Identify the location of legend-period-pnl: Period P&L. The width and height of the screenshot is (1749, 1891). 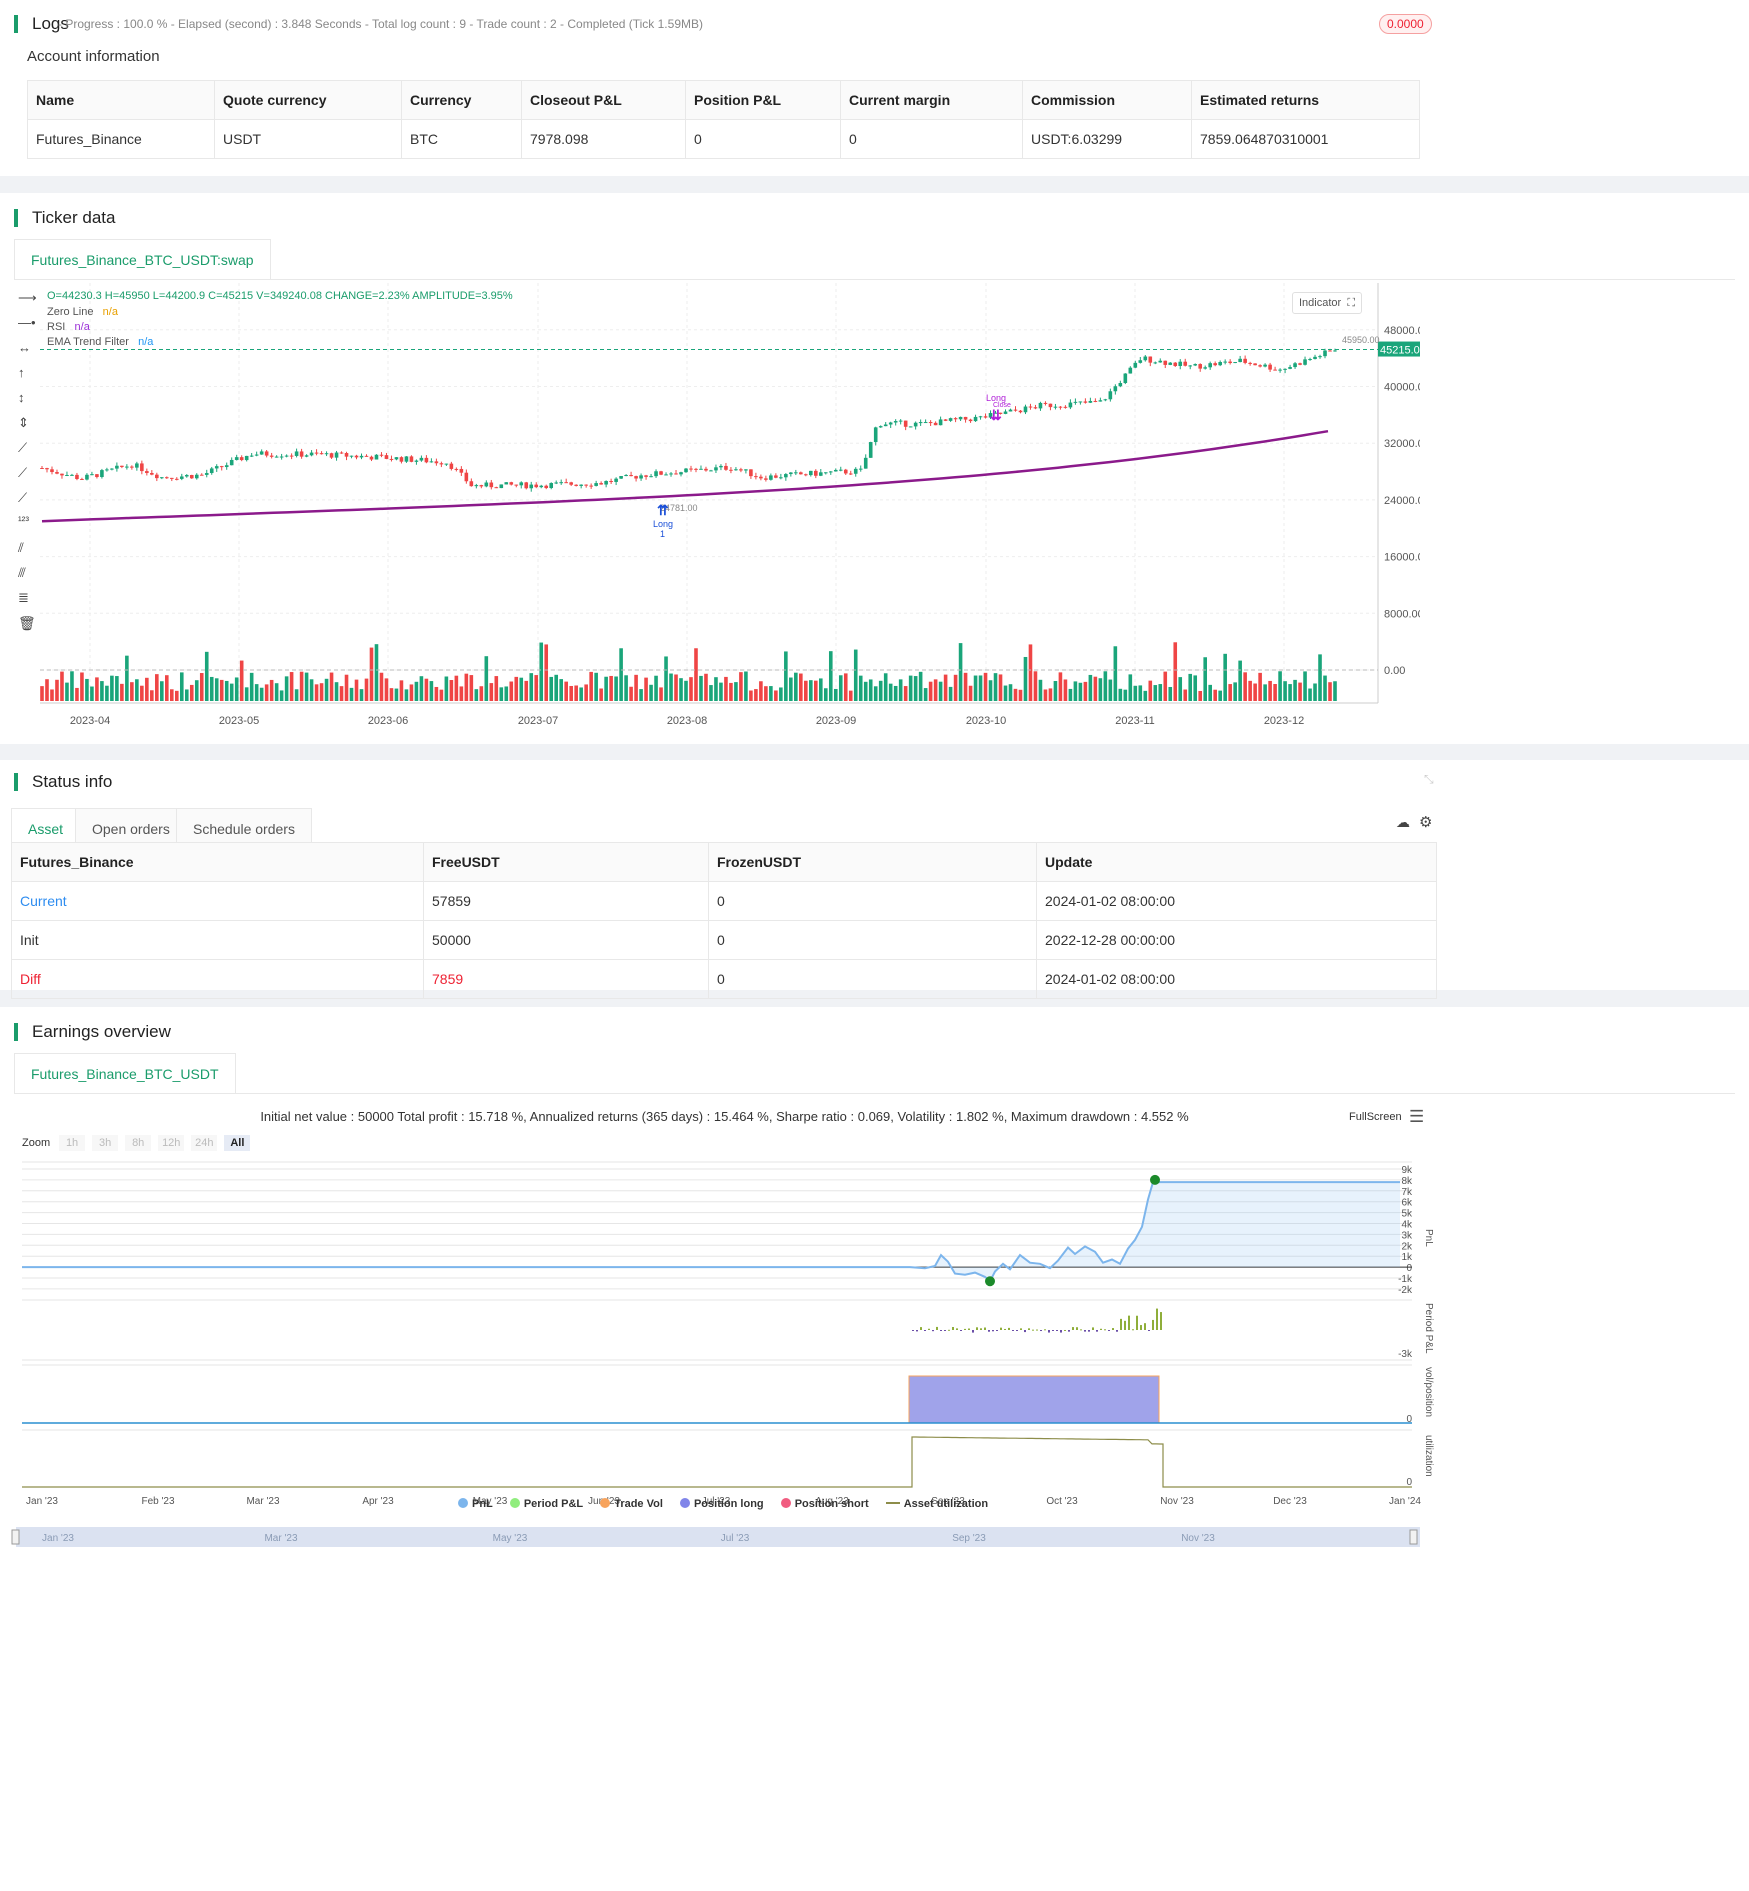
(546, 1504).